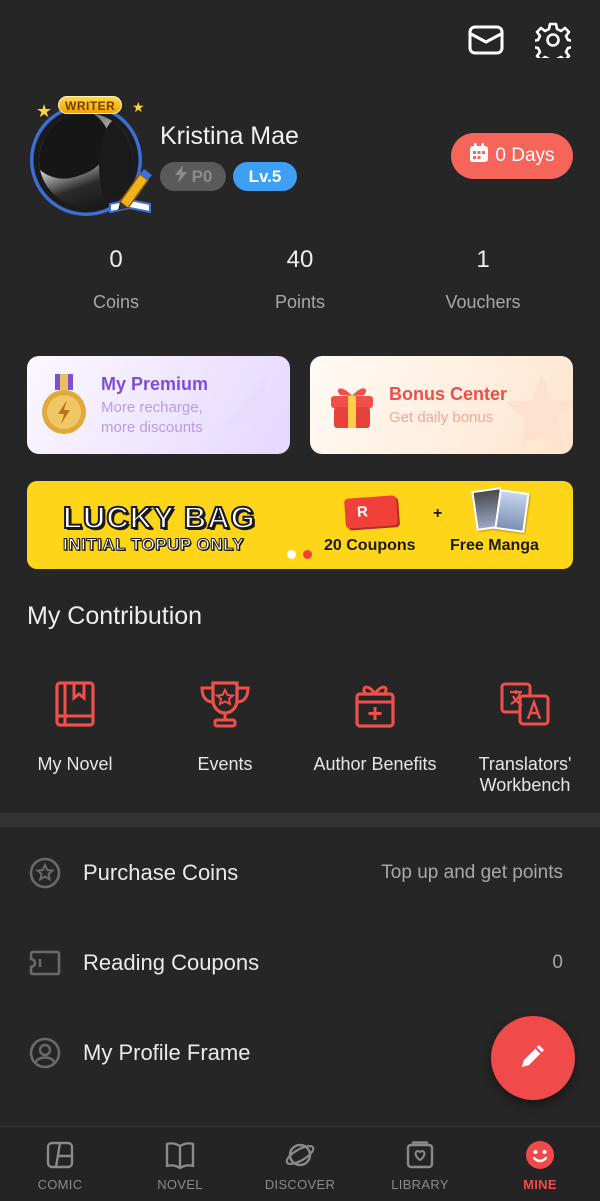  Describe the element at coordinates (525, 764) in the screenshot. I see `contrib-label-line: Translators'` at that location.